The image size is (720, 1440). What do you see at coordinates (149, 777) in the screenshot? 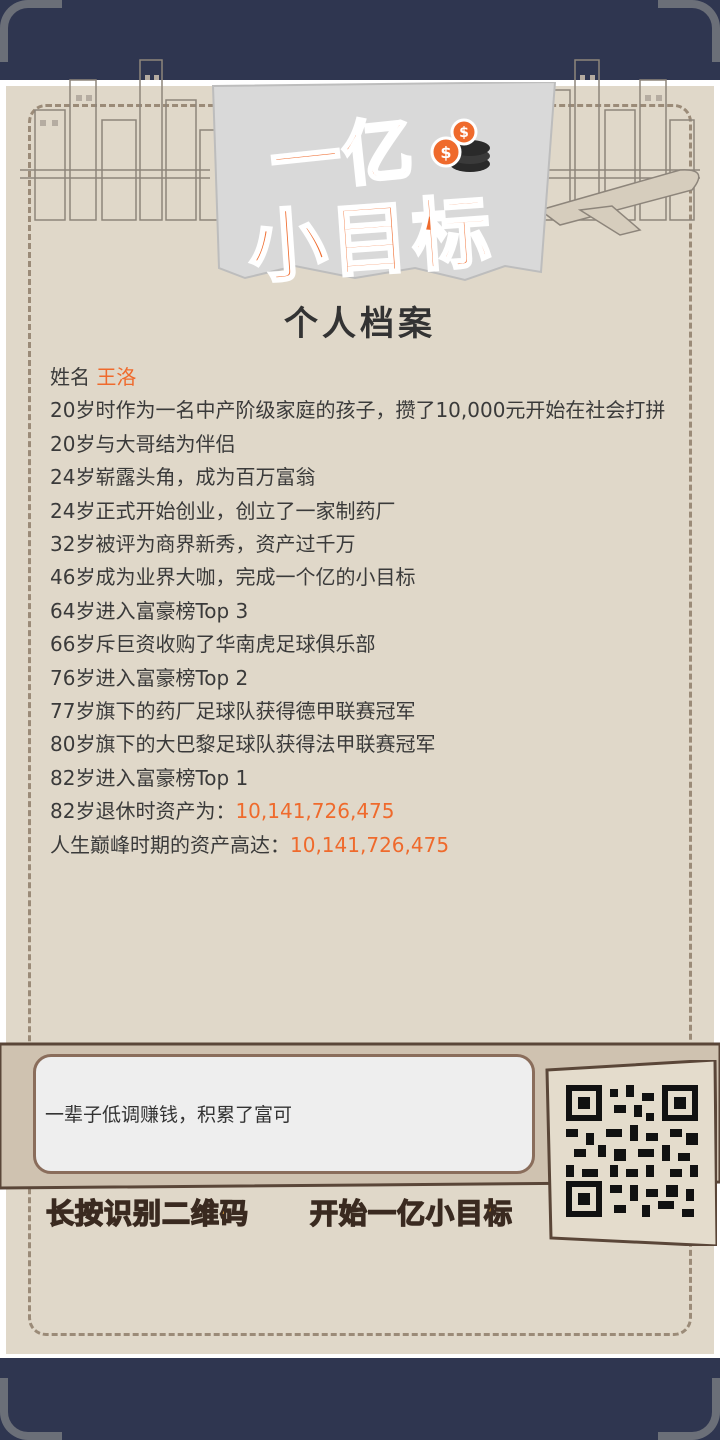
I see `life-event: 82岁进入富豪榜Top 1` at bounding box center [149, 777].